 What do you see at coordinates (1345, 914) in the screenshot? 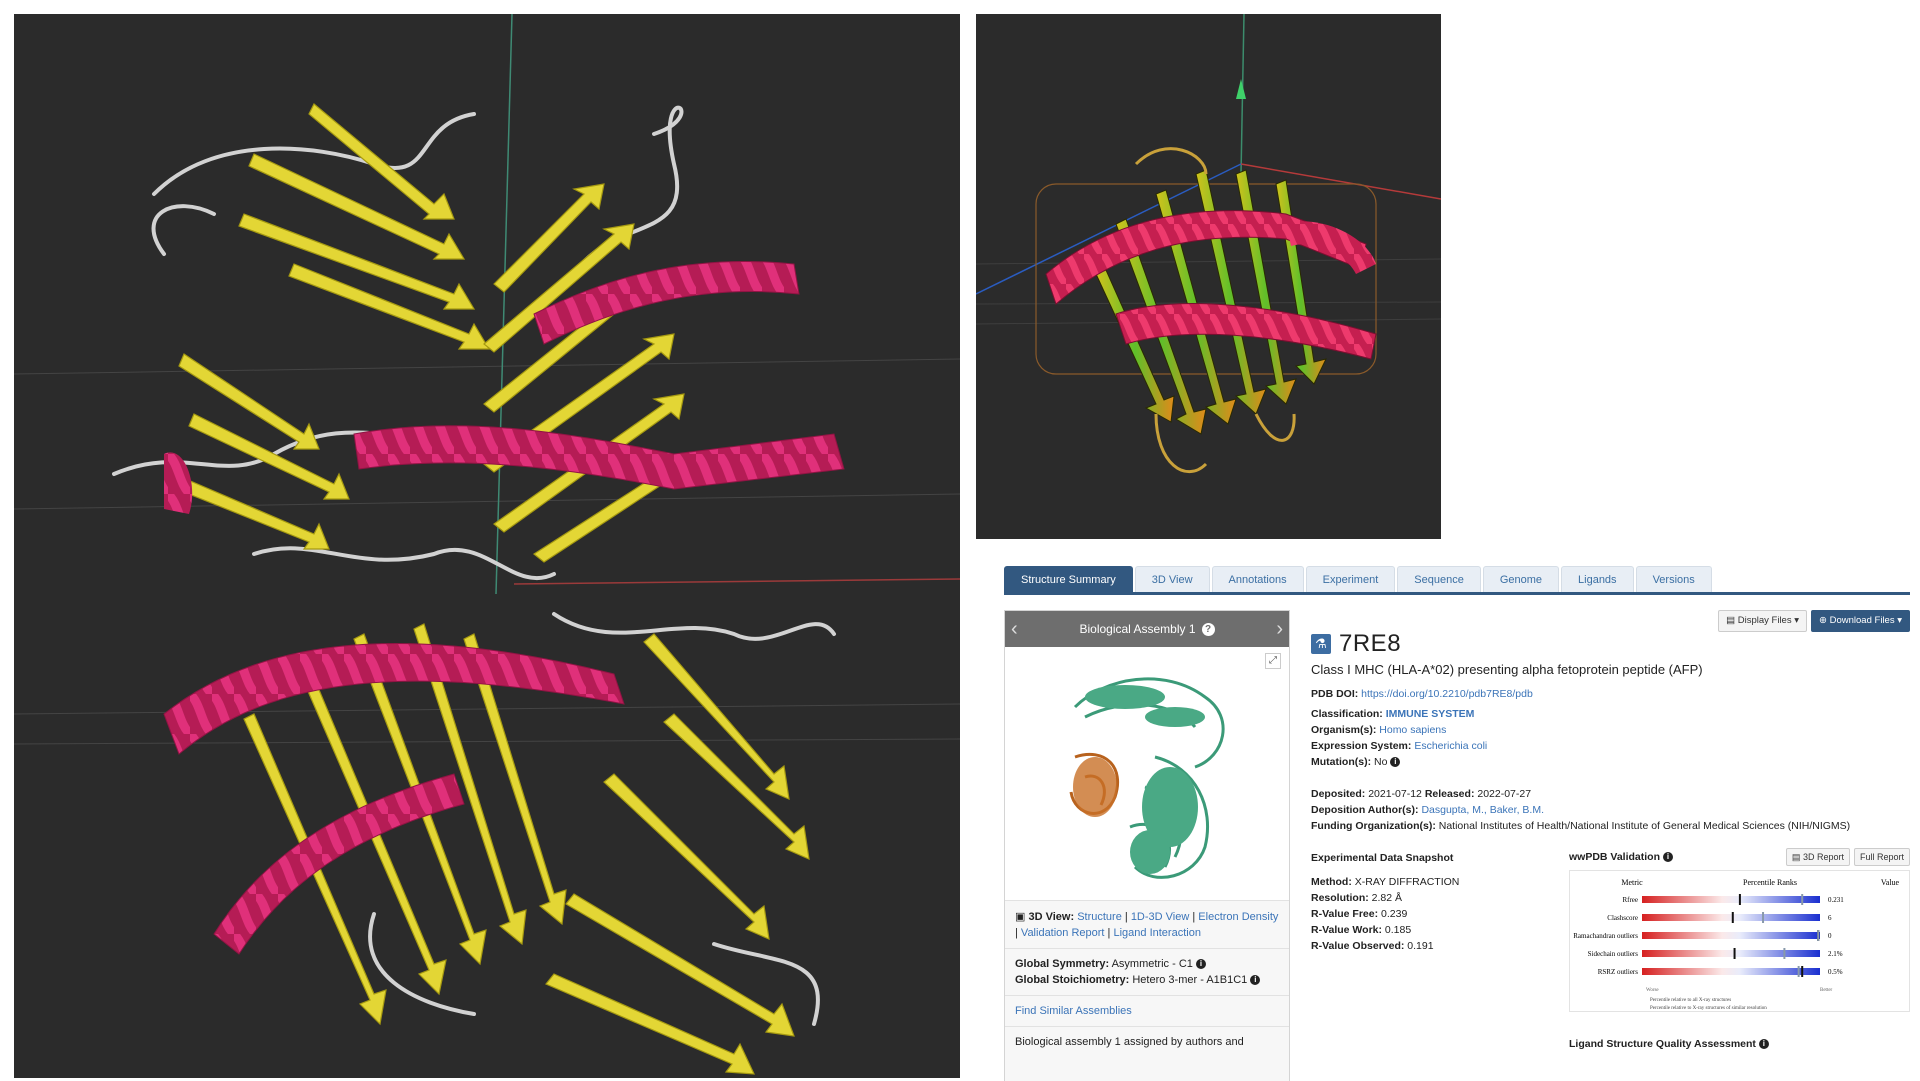
I see `snapshot-label: R-Value Free:` at bounding box center [1345, 914].